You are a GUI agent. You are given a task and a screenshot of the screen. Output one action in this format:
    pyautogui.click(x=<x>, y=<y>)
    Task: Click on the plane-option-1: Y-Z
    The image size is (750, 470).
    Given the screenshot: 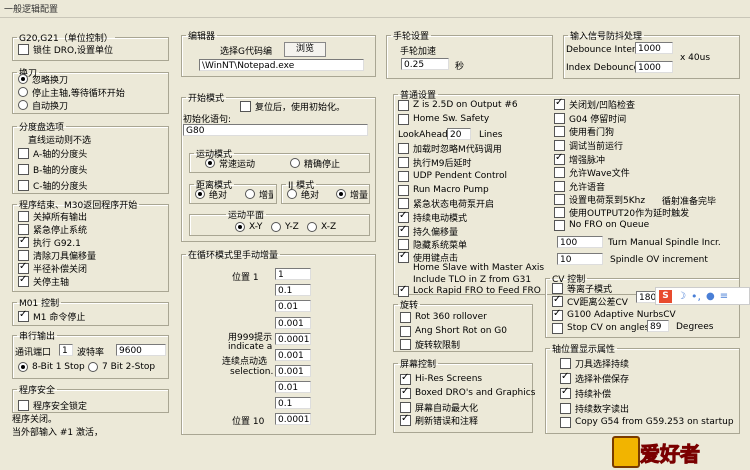 What is the action you would take?
    pyautogui.click(x=285, y=227)
    